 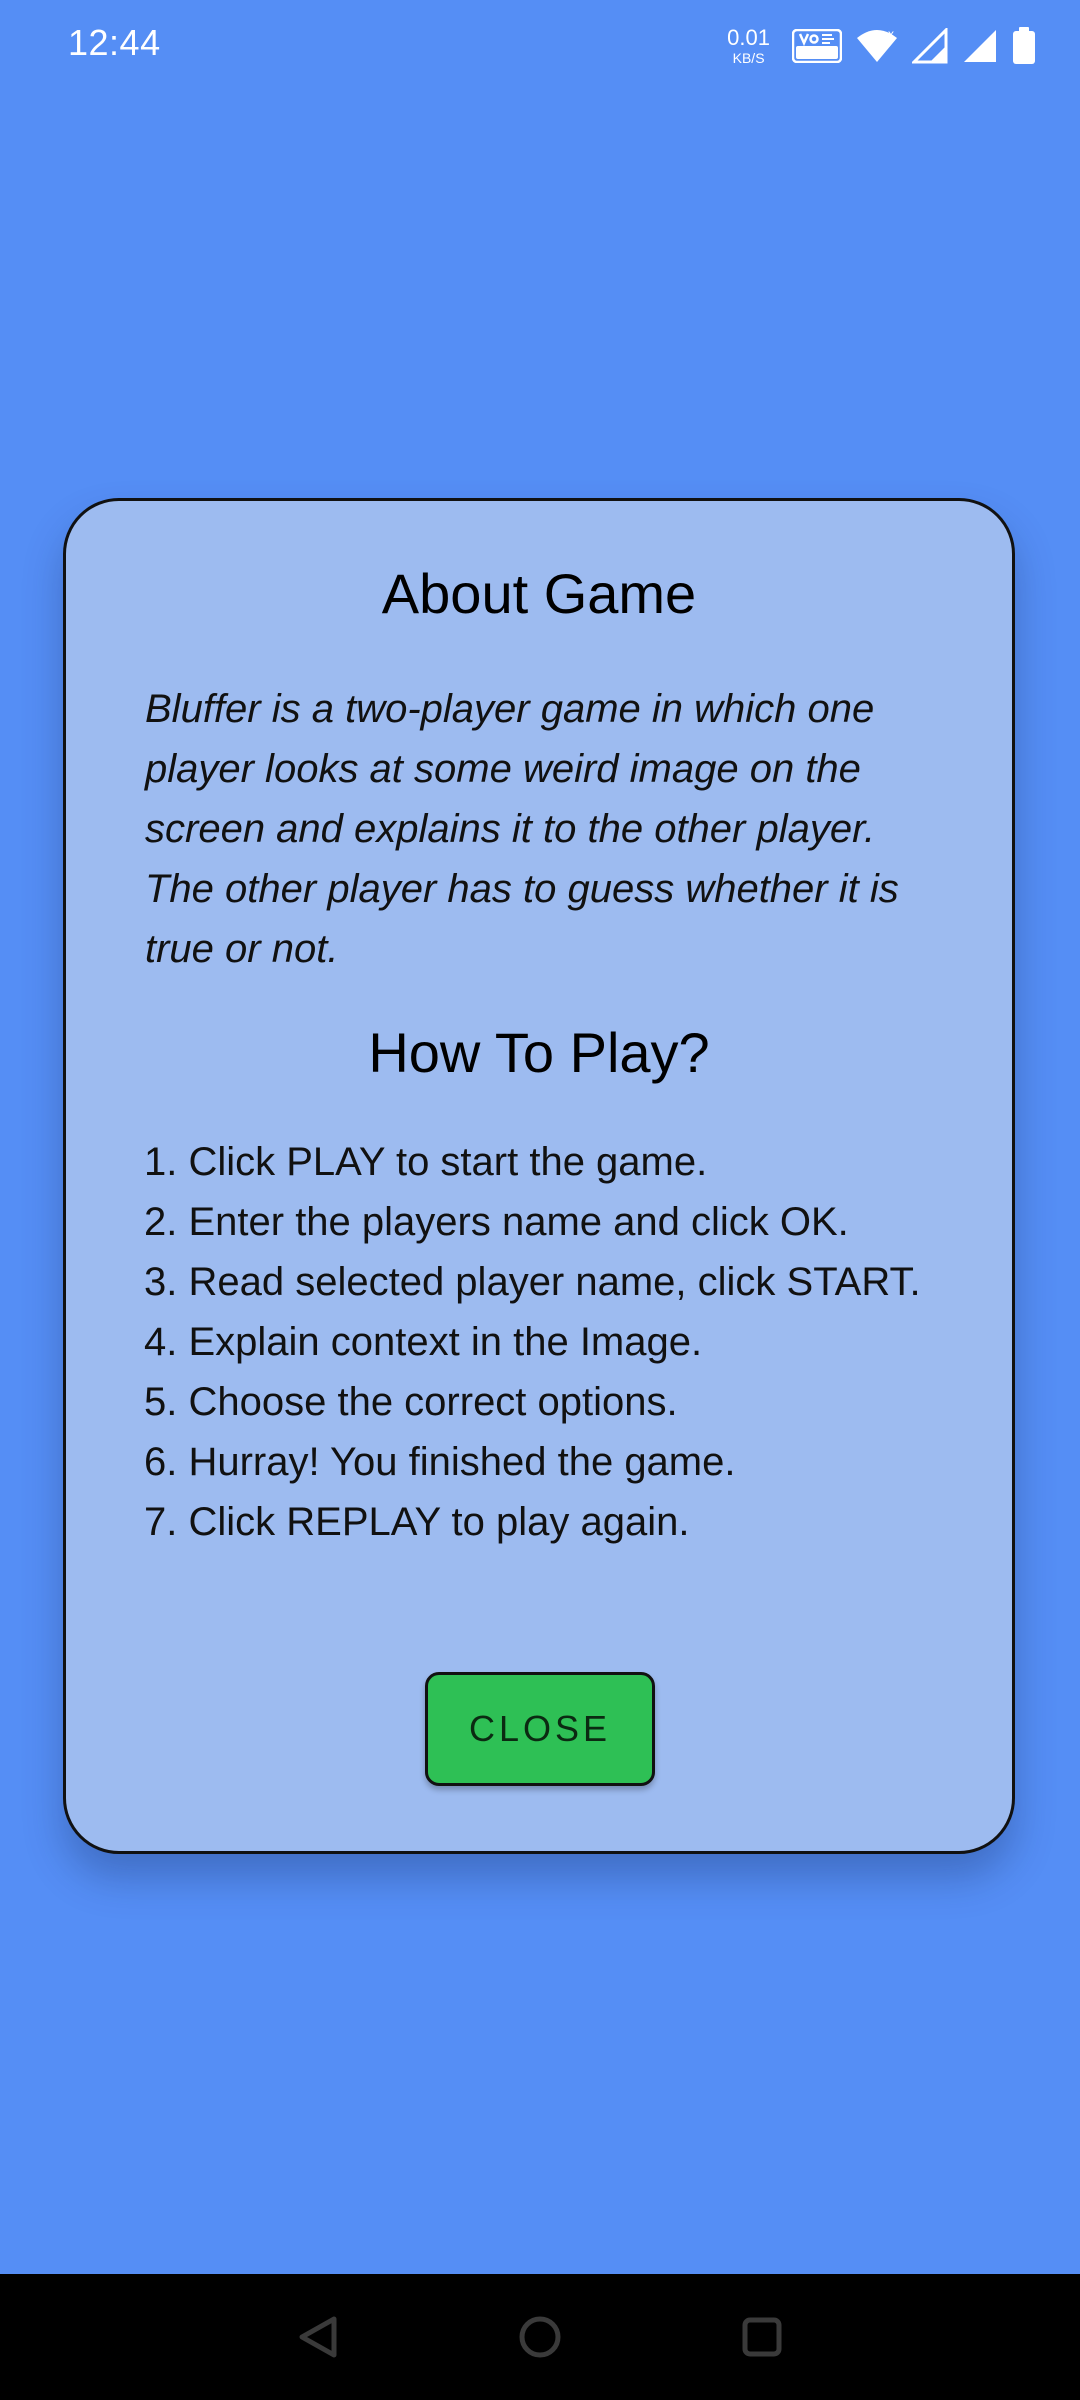 I want to click on svg-text: x, so click(x=891, y=34).